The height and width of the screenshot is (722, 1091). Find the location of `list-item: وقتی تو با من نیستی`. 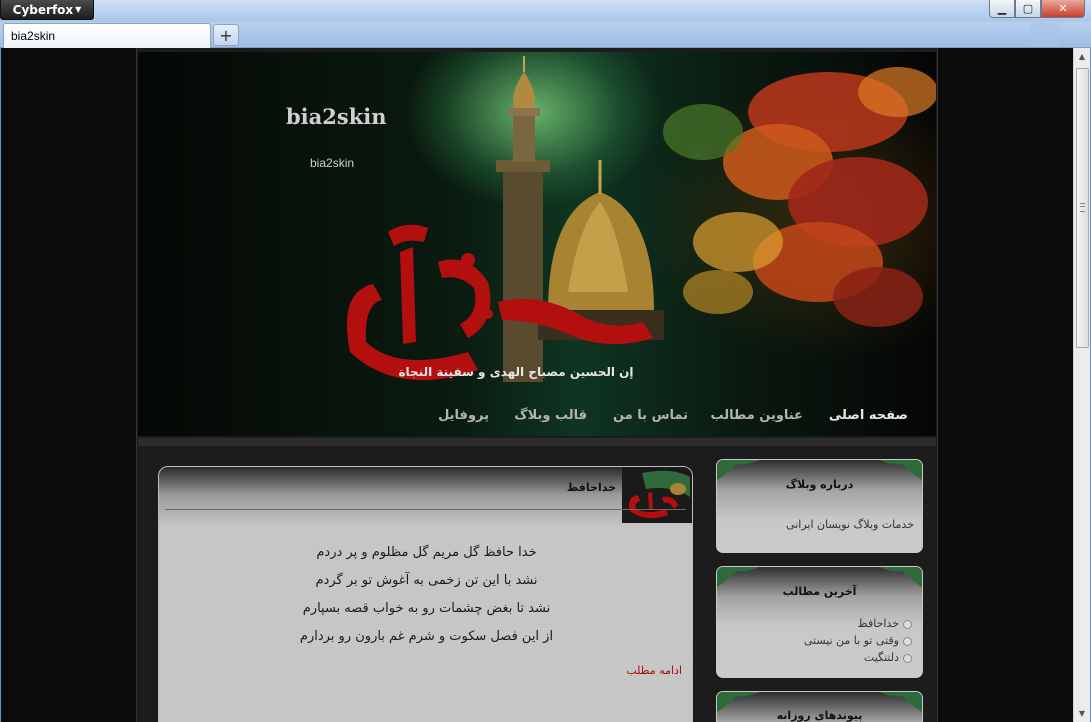

list-item: وقتی تو با من نیستی is located at coordinates (858, 640).